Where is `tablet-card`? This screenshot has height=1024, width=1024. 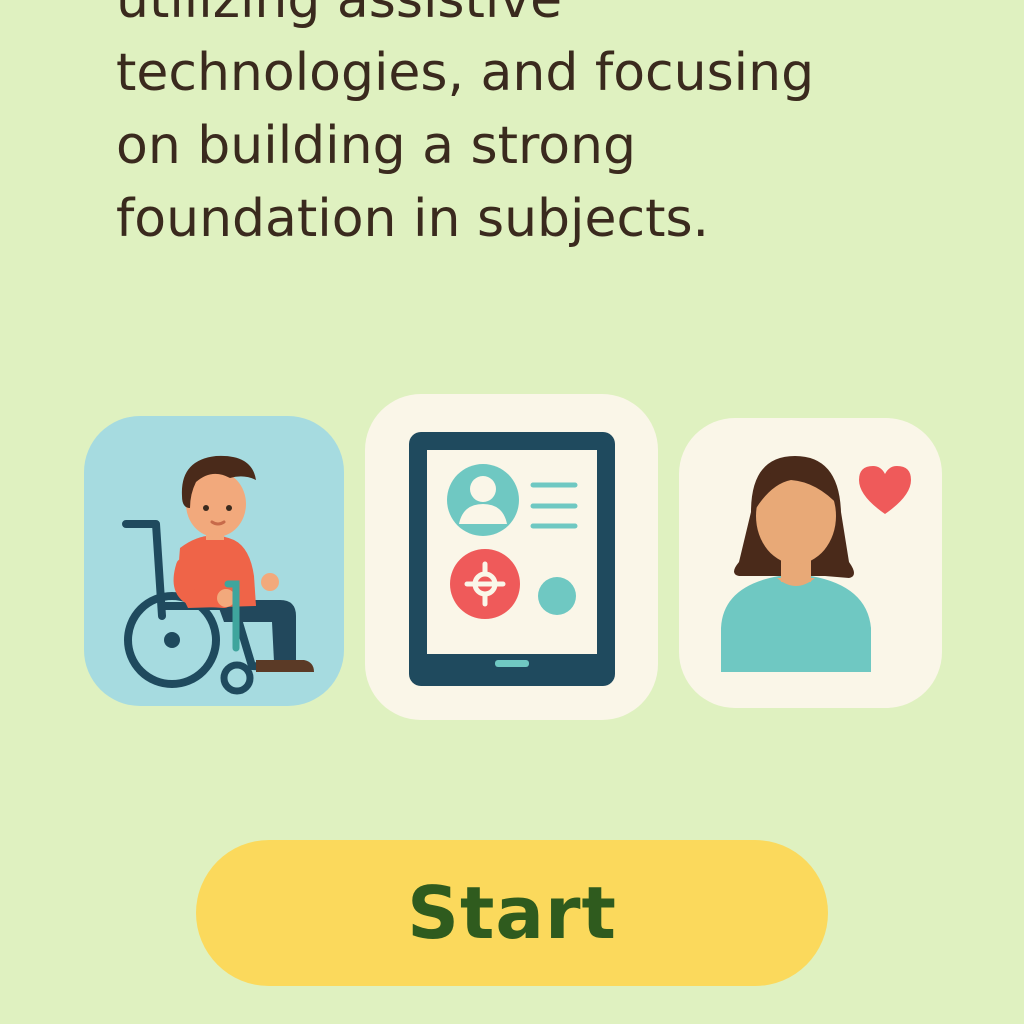
tablet-card is located at coordinates (511, 557).